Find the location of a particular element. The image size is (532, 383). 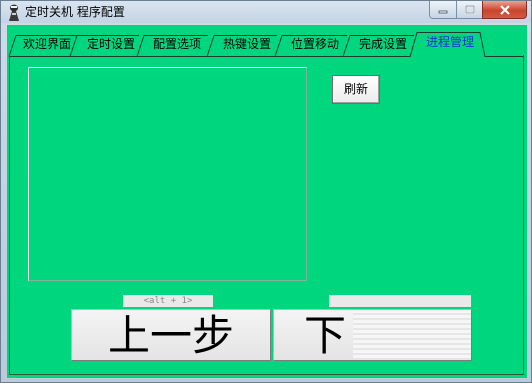

tab-welcome: 欢迎界面 is located at coordinates (47, 44).